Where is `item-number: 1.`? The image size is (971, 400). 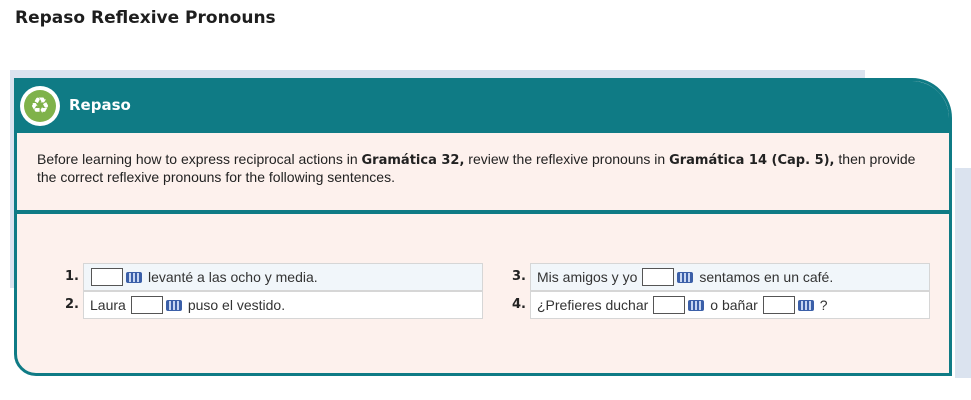
item-number: 1. is located at coordinates (72, 276).